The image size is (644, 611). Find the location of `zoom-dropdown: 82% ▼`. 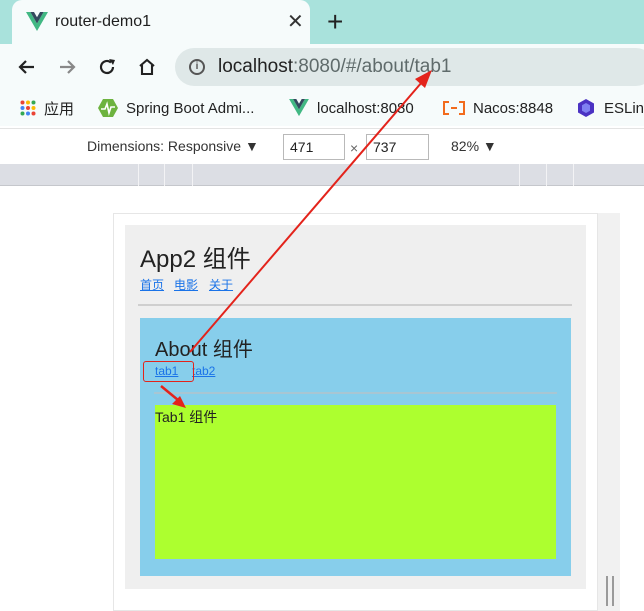

zoom-dropdown: 82% ▼ is located at coordinates (474, 146).